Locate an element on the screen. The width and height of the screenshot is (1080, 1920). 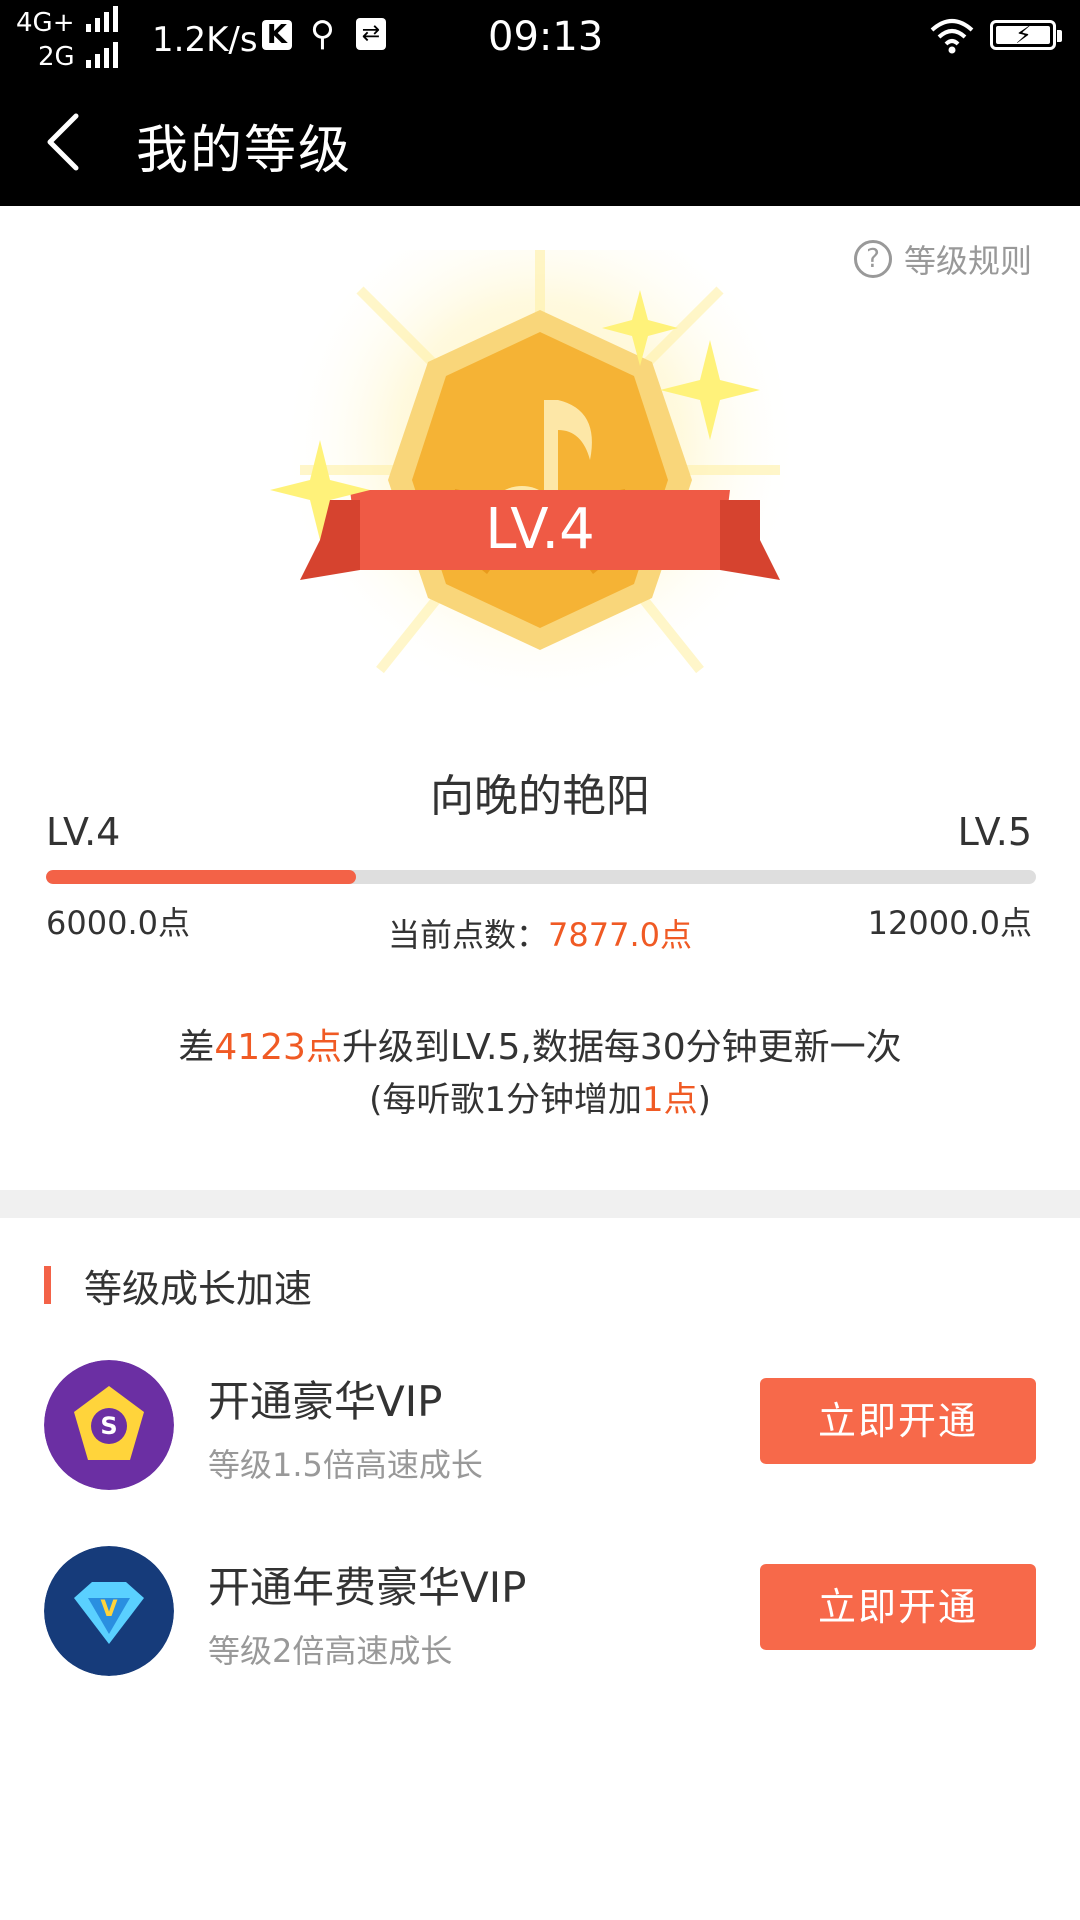
upgrade-info-prefix: 差 is located at coordinates (196, 1047).